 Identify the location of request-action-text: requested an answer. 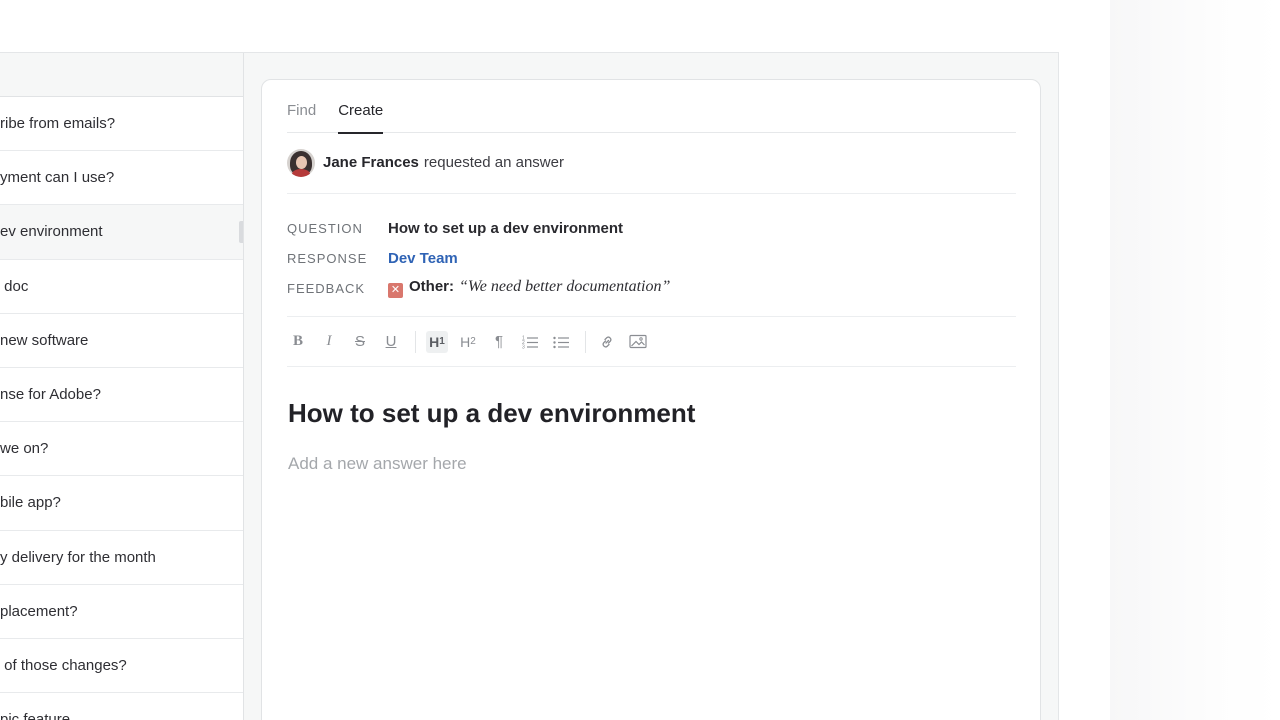
(493, 162).